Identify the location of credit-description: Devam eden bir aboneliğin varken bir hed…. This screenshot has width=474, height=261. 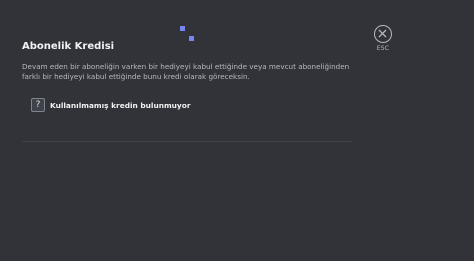
(186, 71).